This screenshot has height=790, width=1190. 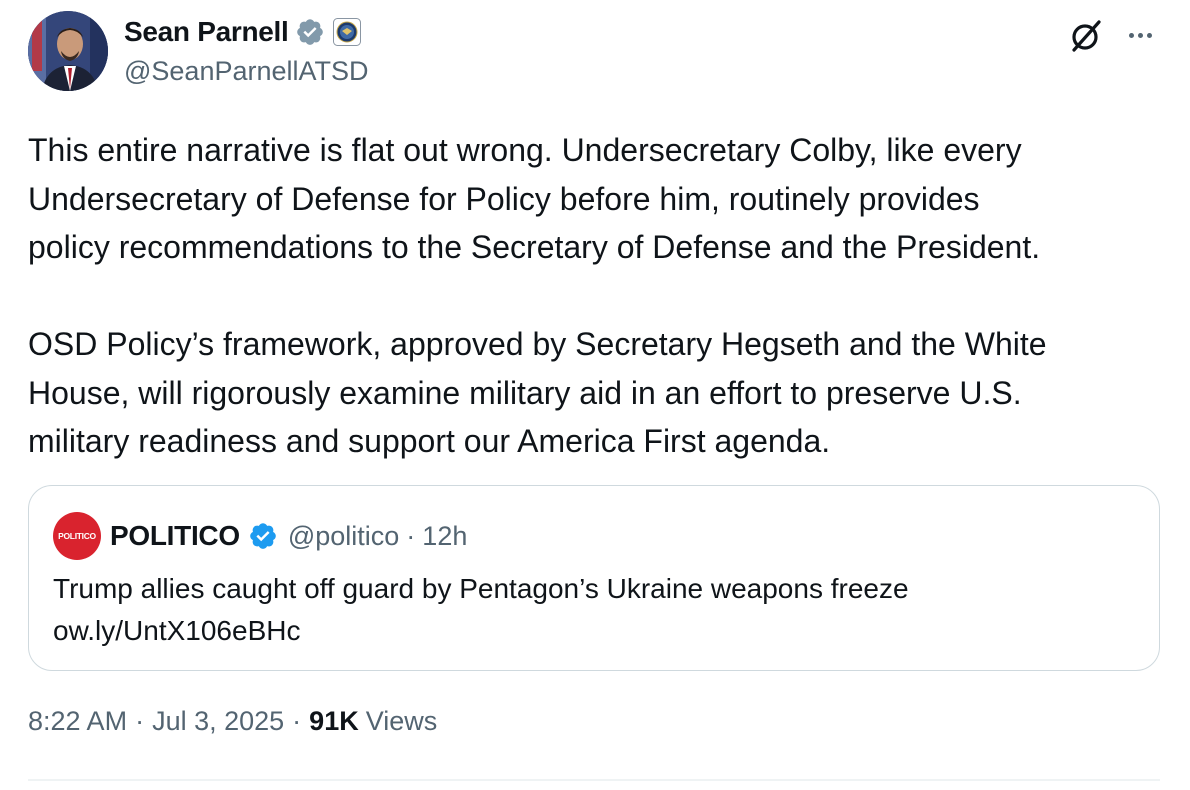 I want to click on author-display-name: Sean Parnell, so click(x=206, y=32).